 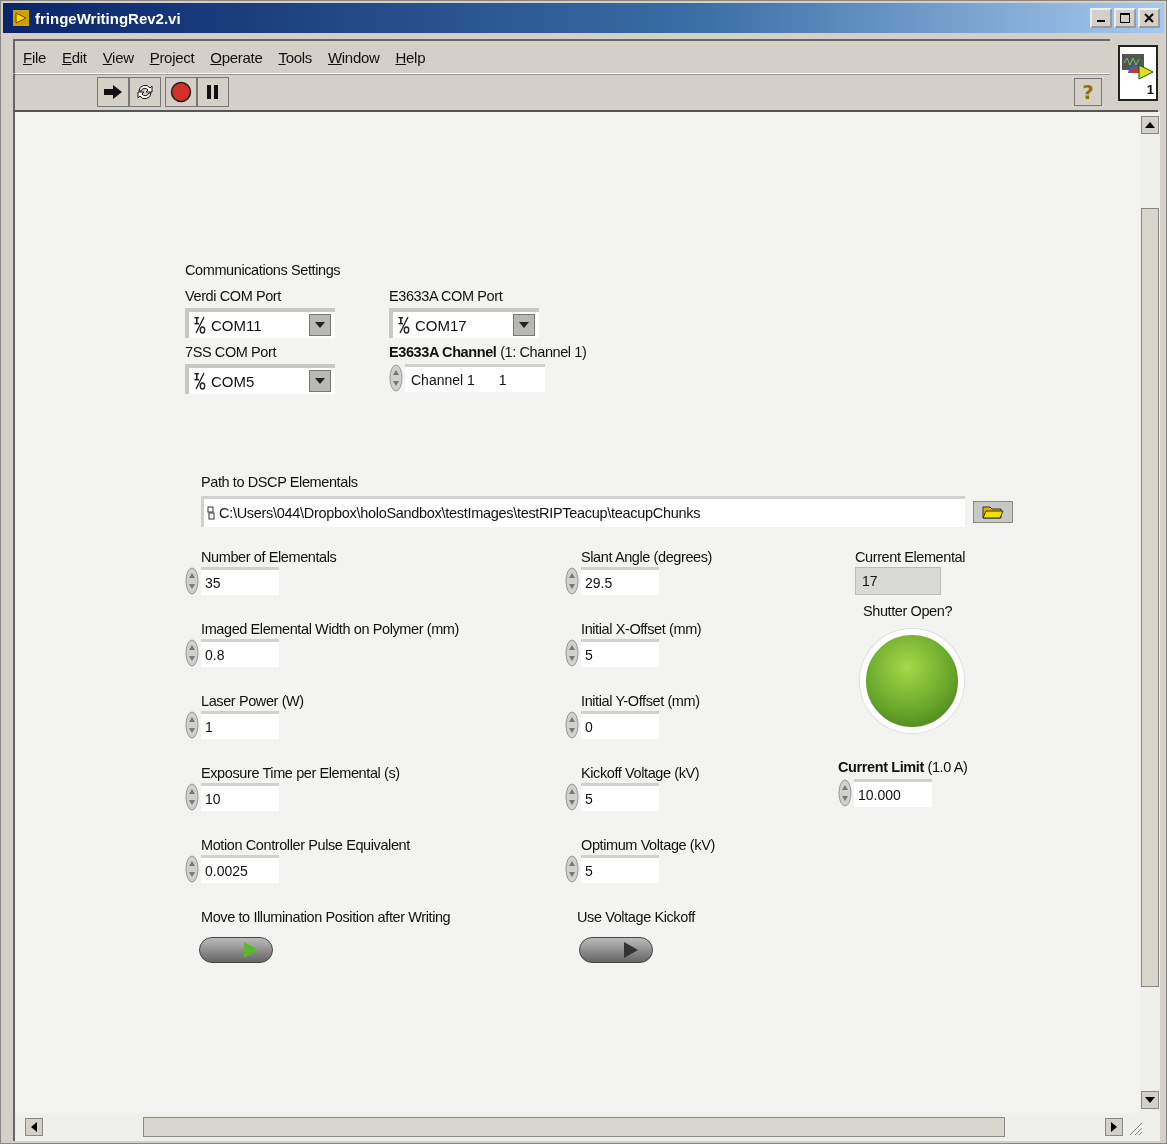 I want to click on cycle-arrows-icon, so click(x=145, y=92).